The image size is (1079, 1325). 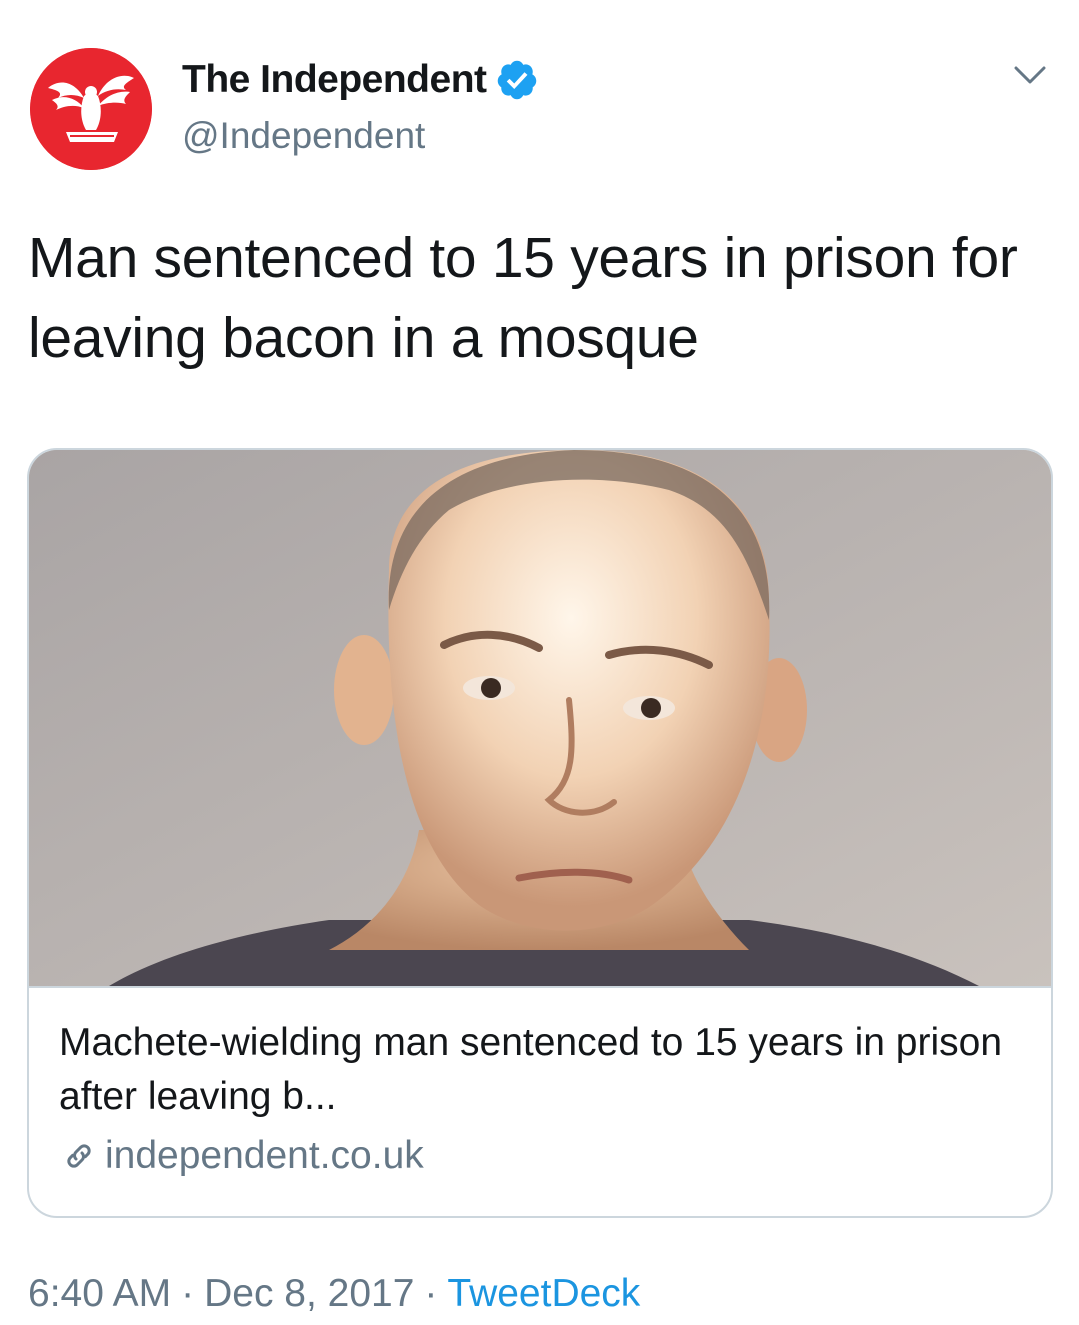 I want to click on tweet-footer: 6:40 AM · Dec 8, 2017 · TweetDeck, so click(x=334, y=1294).